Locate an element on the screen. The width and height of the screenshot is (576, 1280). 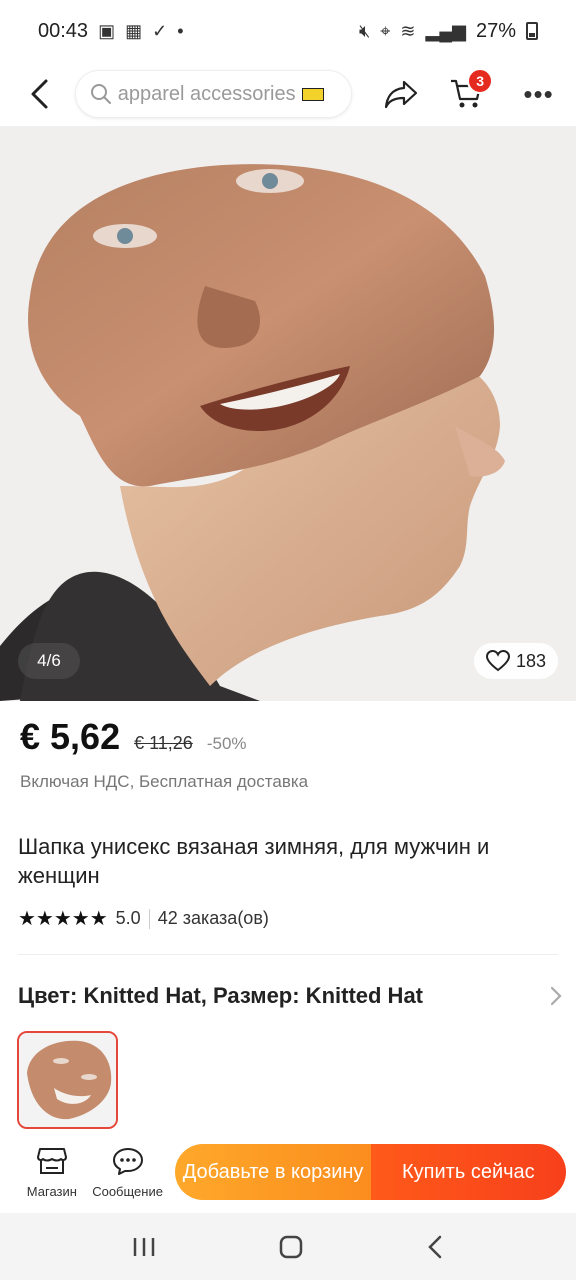
back-button is located at coordinates (39, 94).